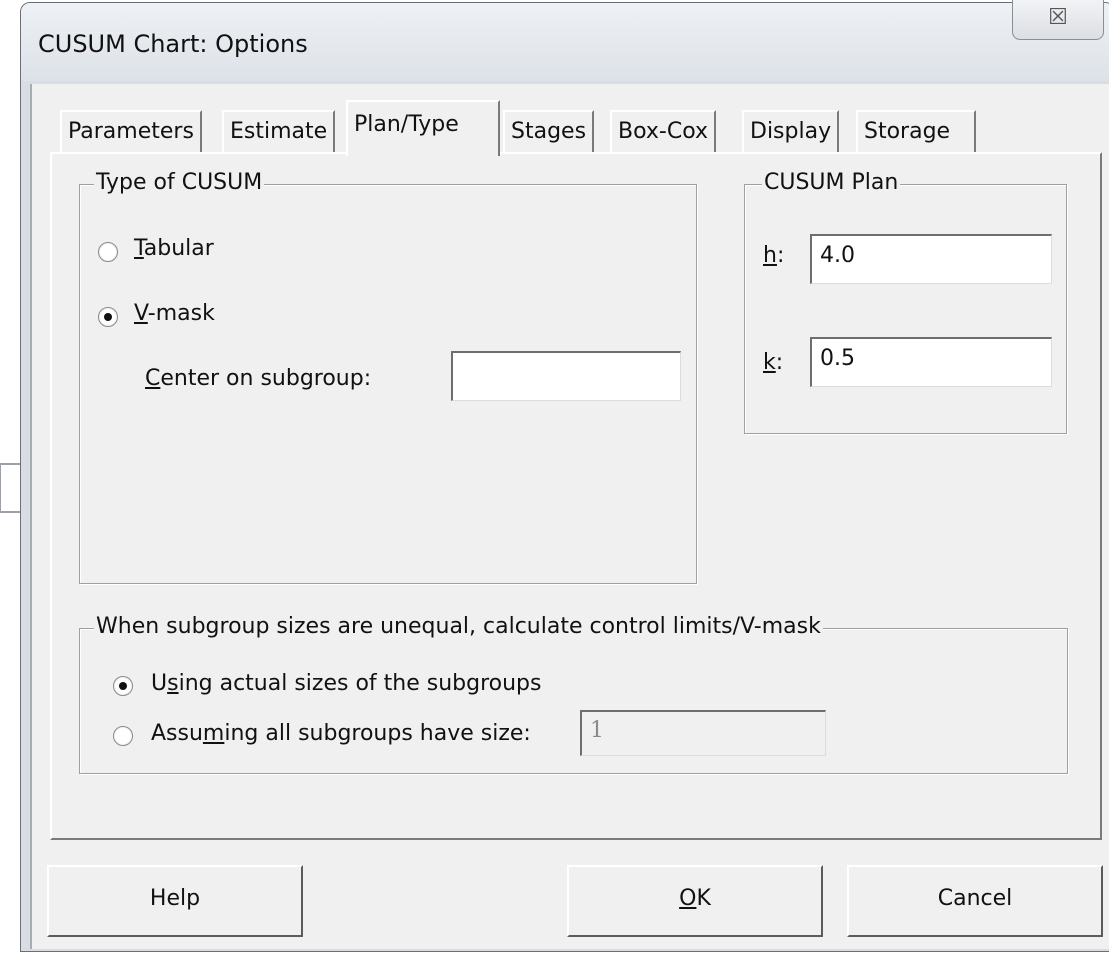 Image resolution: width=1109 pixels, height=956 pixels. Describe the element at coordinates (181, 313) in the screenshot. I see `label-text: -mask` at that location.